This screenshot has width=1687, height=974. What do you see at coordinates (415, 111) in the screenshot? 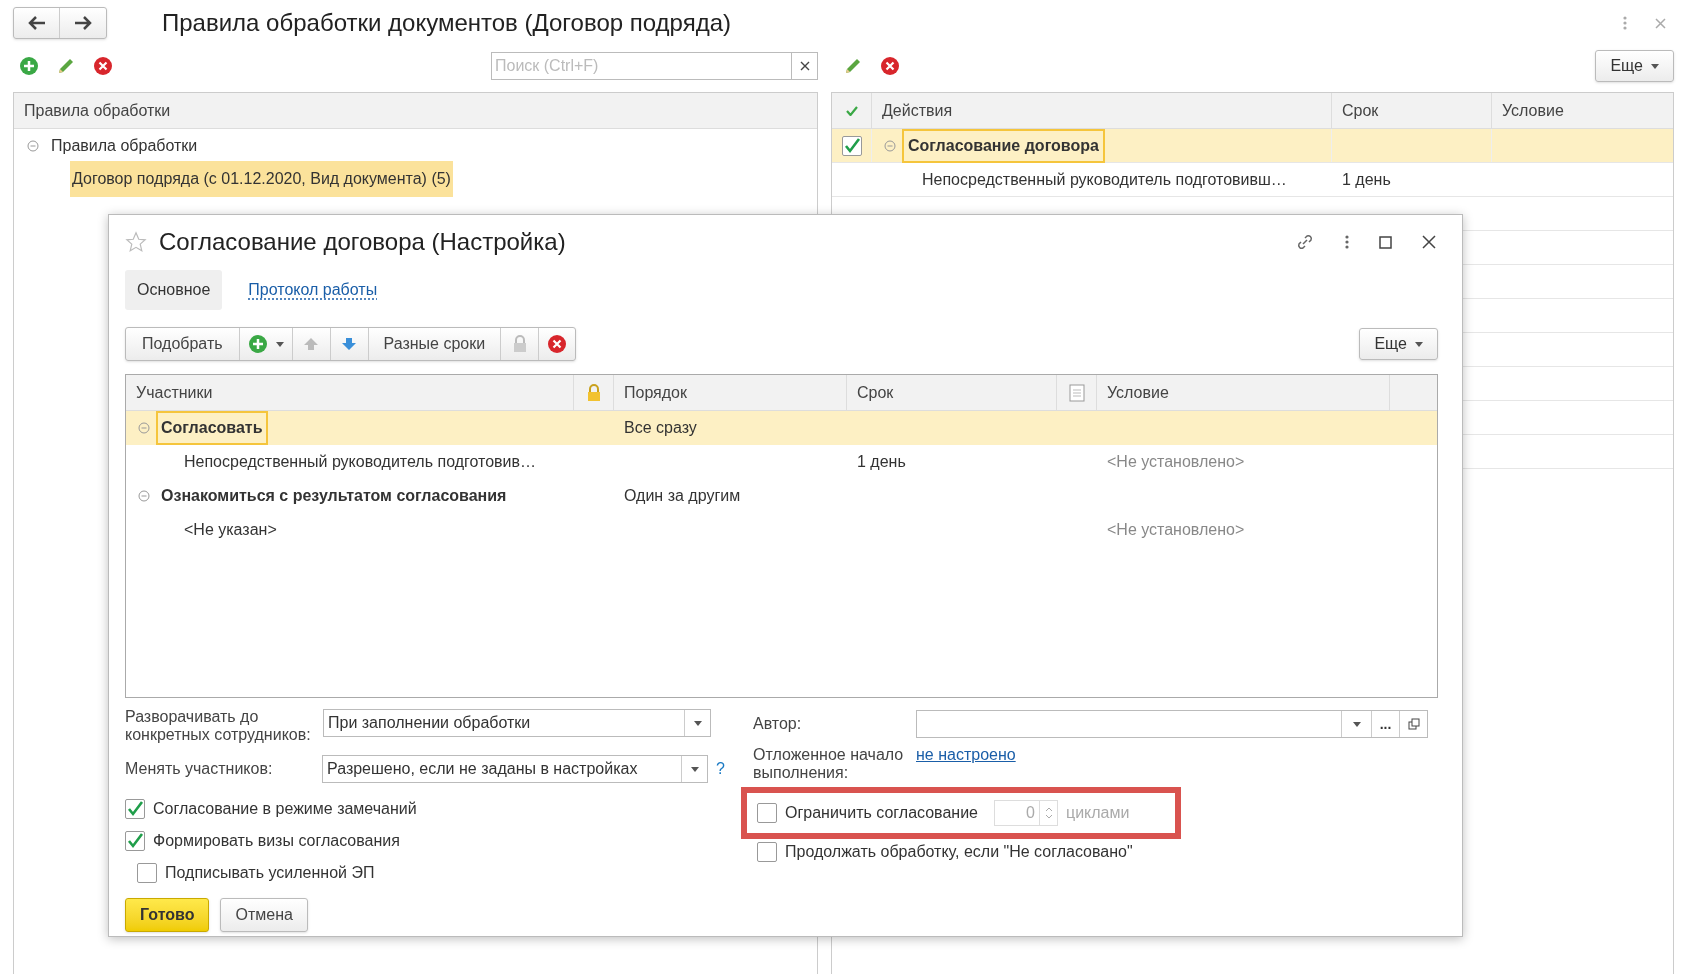
I see `column-header: Правила обработки` at bounding box center [415, 111].